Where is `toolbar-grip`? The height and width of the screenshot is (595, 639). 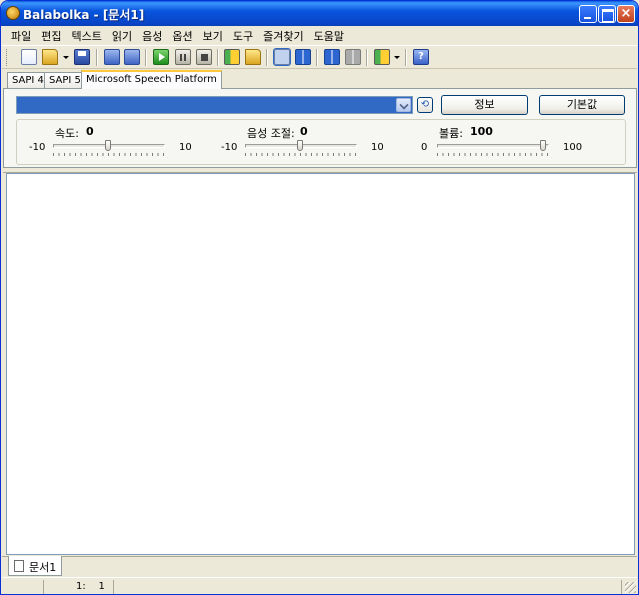 toolbar-grip is located at coordinates (7, 57).